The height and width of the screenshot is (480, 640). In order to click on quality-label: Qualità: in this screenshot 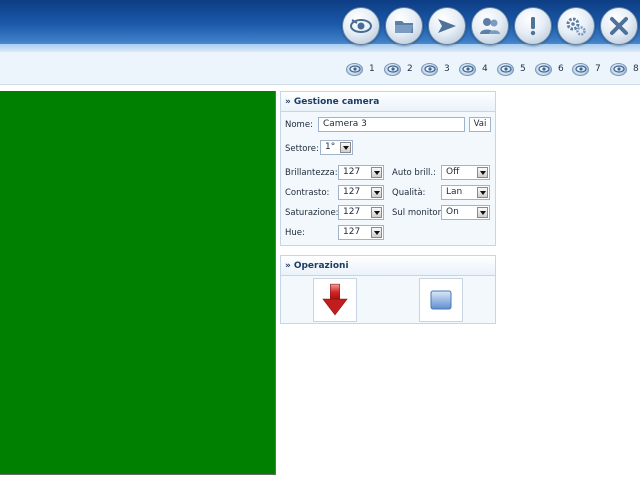, I will do `click(409, 193)`.